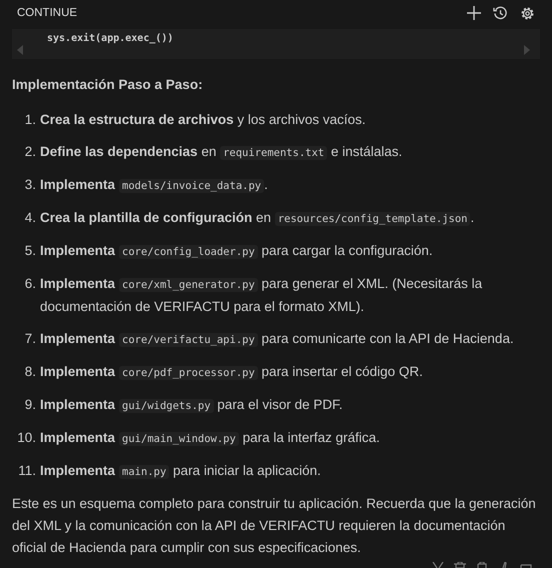 This screenshot has width=552, height=568. Describe the element at coordinates (110, 39) in the screenshot. I see `code-line: sys.exit(app.exec_())` at that location.